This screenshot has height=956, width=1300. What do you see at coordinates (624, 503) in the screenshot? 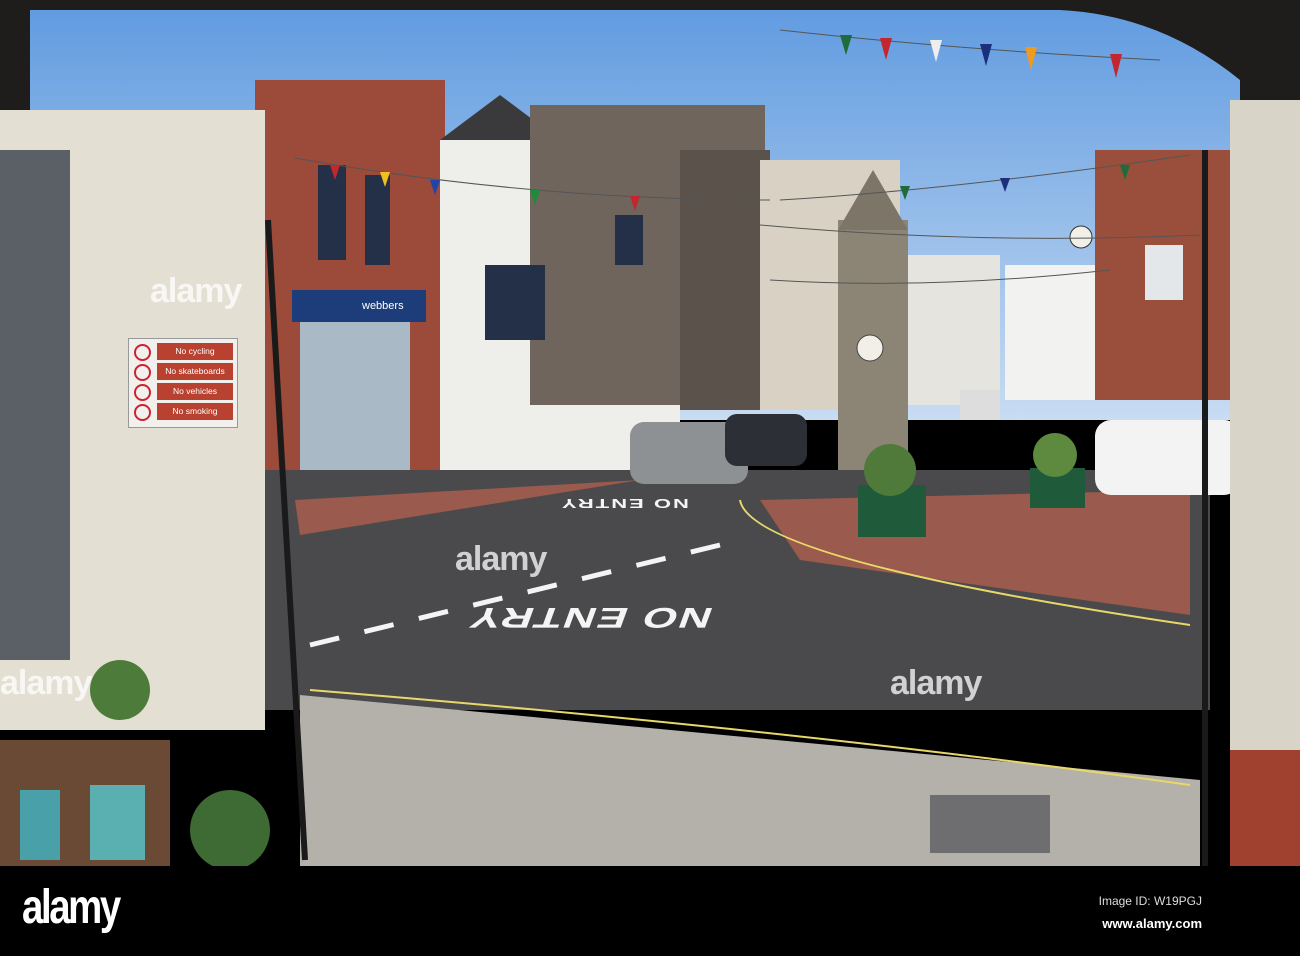
I see `road-marking-no-entry-far: NO ENTRY` at bounding box center [624, 503].